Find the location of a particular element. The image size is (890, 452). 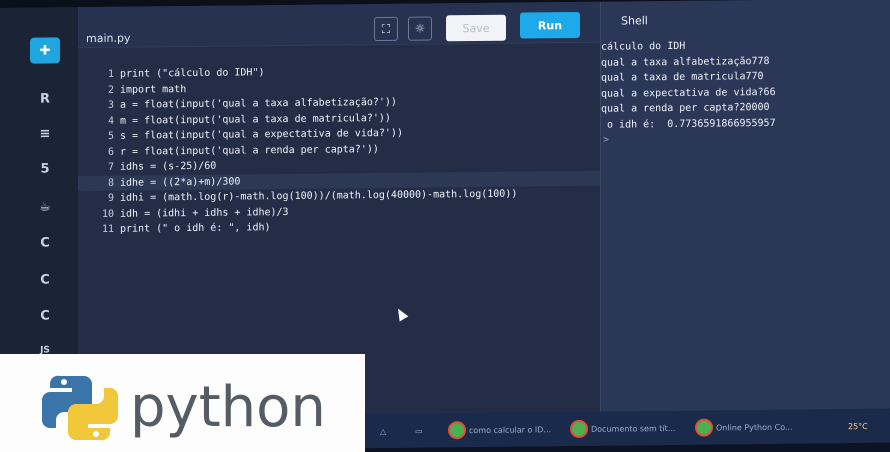

shell-line: qual a expectativa de vida?66 is located at coordinates (688, 93).